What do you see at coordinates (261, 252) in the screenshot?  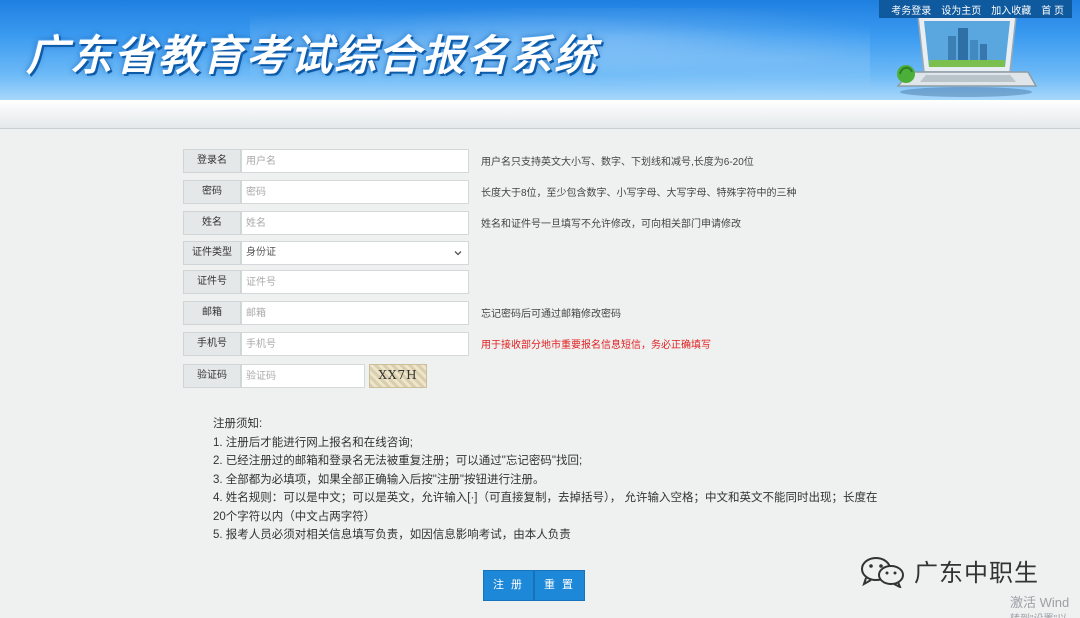 I see `id-type-selected: 身份证` at bounding box center [261, 252].